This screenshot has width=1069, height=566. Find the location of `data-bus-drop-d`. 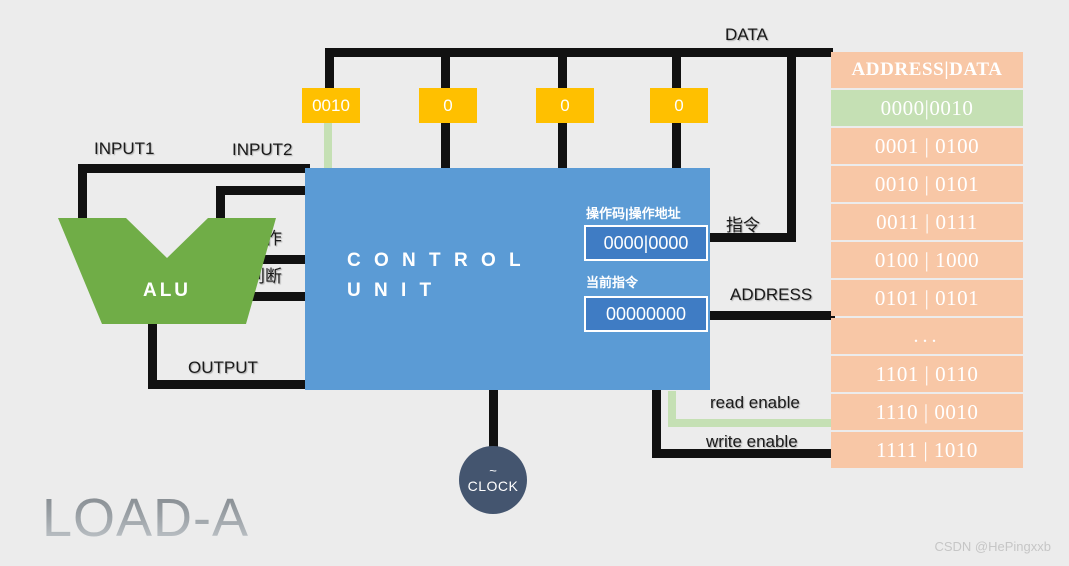

data-bus-drop-d is located at coordinates (676, 69).